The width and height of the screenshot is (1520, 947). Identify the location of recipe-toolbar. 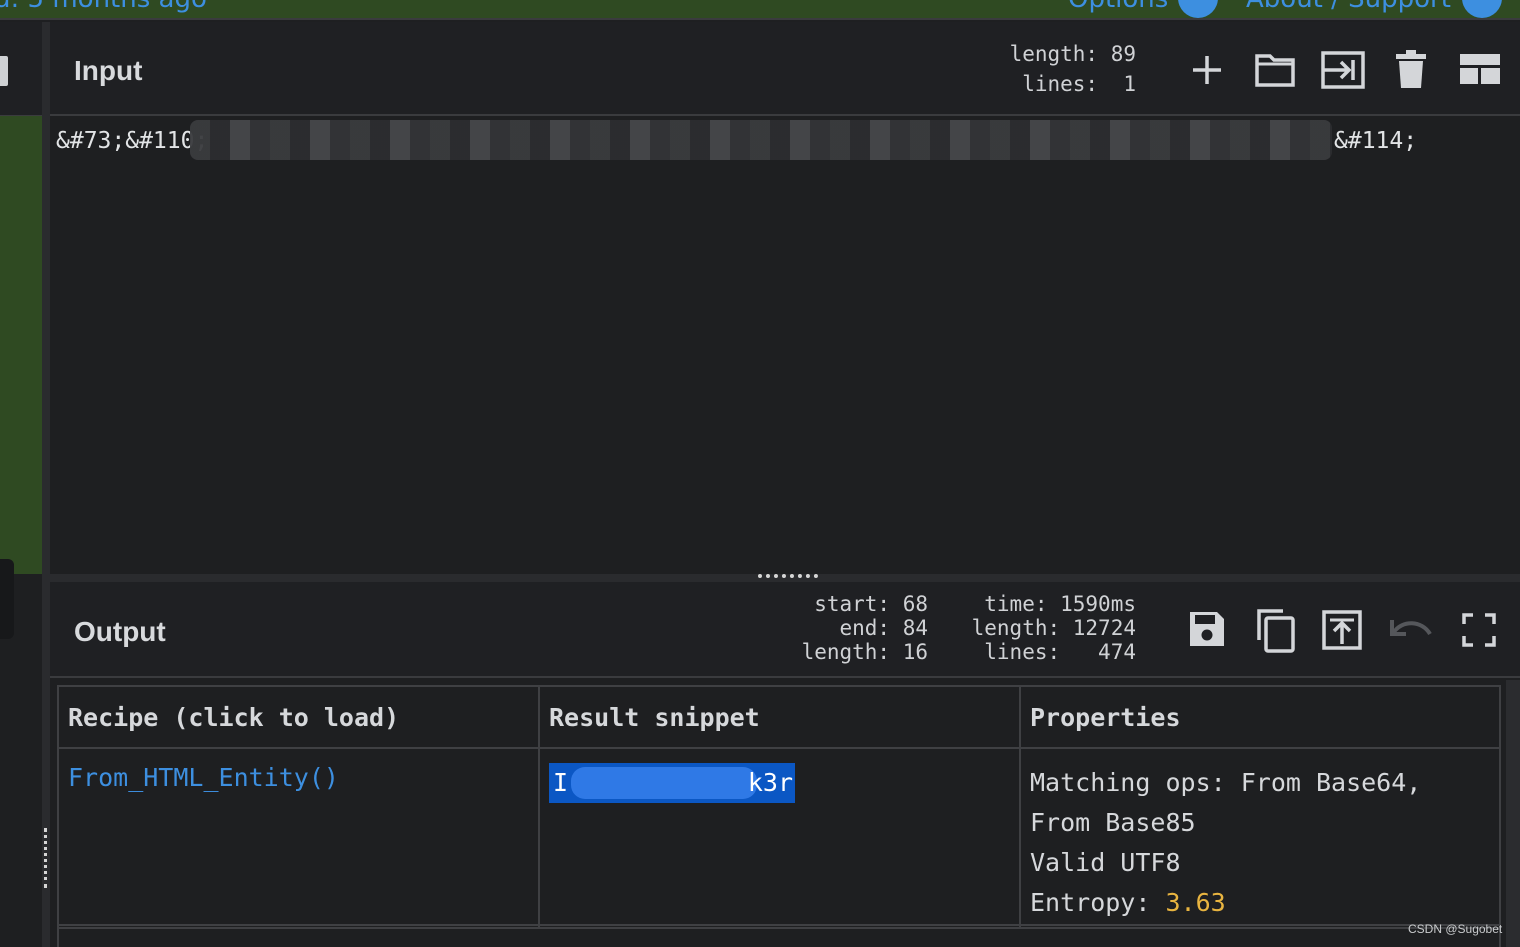
(21, 69).